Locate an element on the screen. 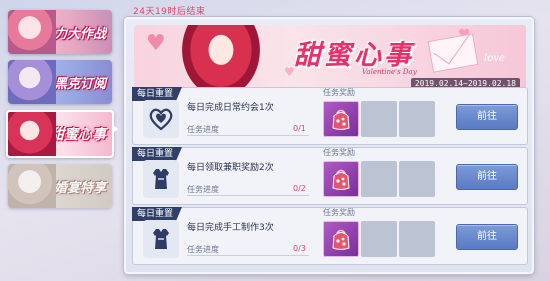 This screenshot has height=281, width=550. sidebar-tab-label: 婚宴特享 is located at coordinates (79, 188).